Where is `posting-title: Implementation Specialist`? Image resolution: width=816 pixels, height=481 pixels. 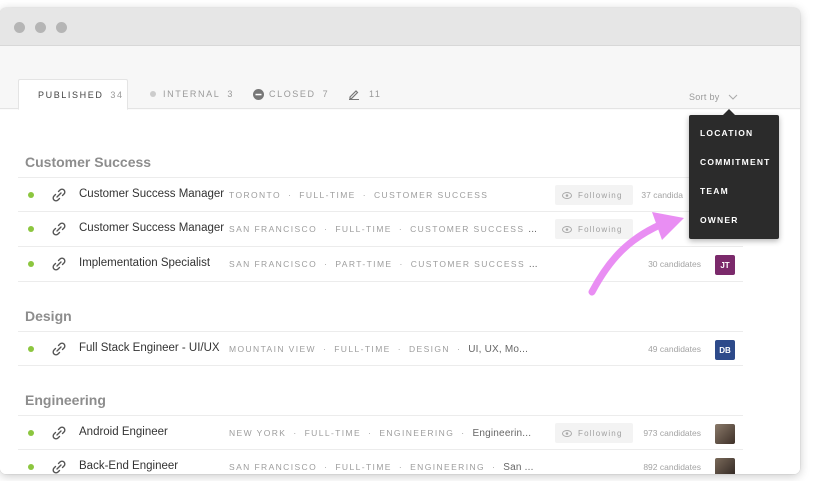
posting-title: Implementation Specialist is located at coordinates (144, 263).